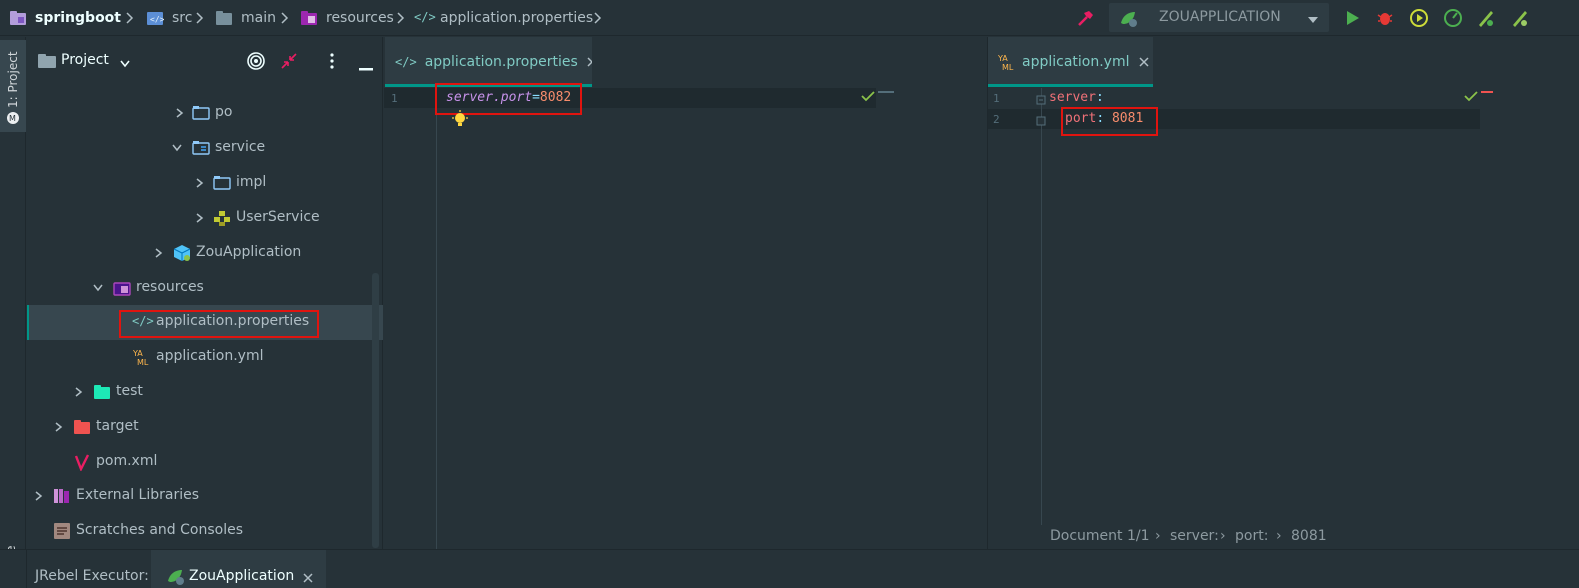 This screenshot has height=588, width=1579. I want to click on error-stripe-mark, so click(886, 92).